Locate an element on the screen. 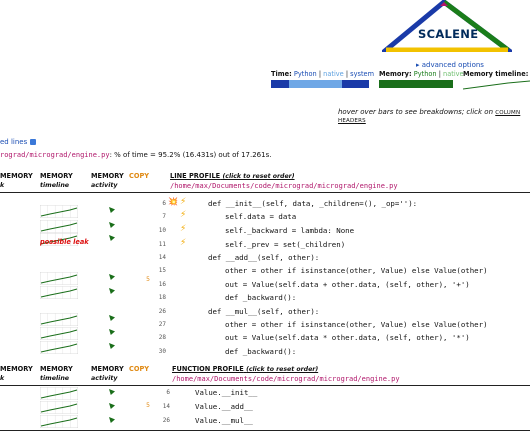 The image size is (530, 442). fn-col-memory-activity: MEMORY is located at coordinates (107, 369).